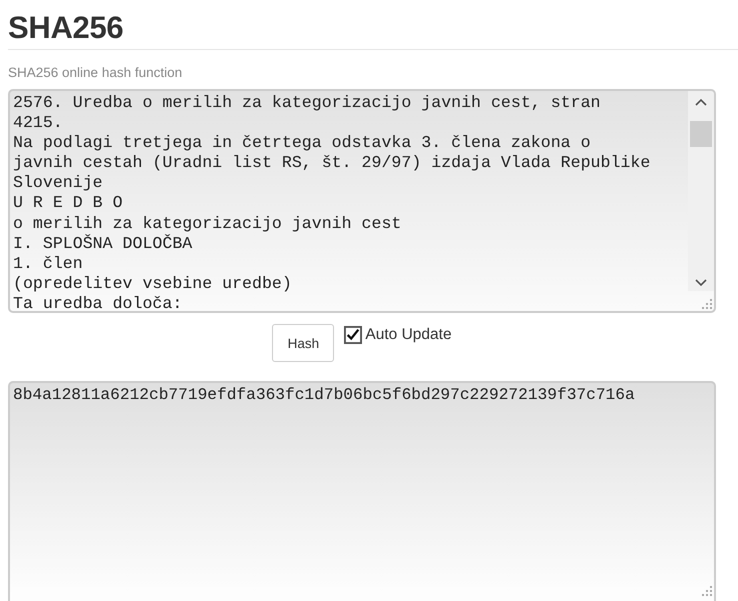  What do you see at coordinates (38, 123) in the screenshot?
I see `text-line: 4215.` at bounding box center [38, 123].